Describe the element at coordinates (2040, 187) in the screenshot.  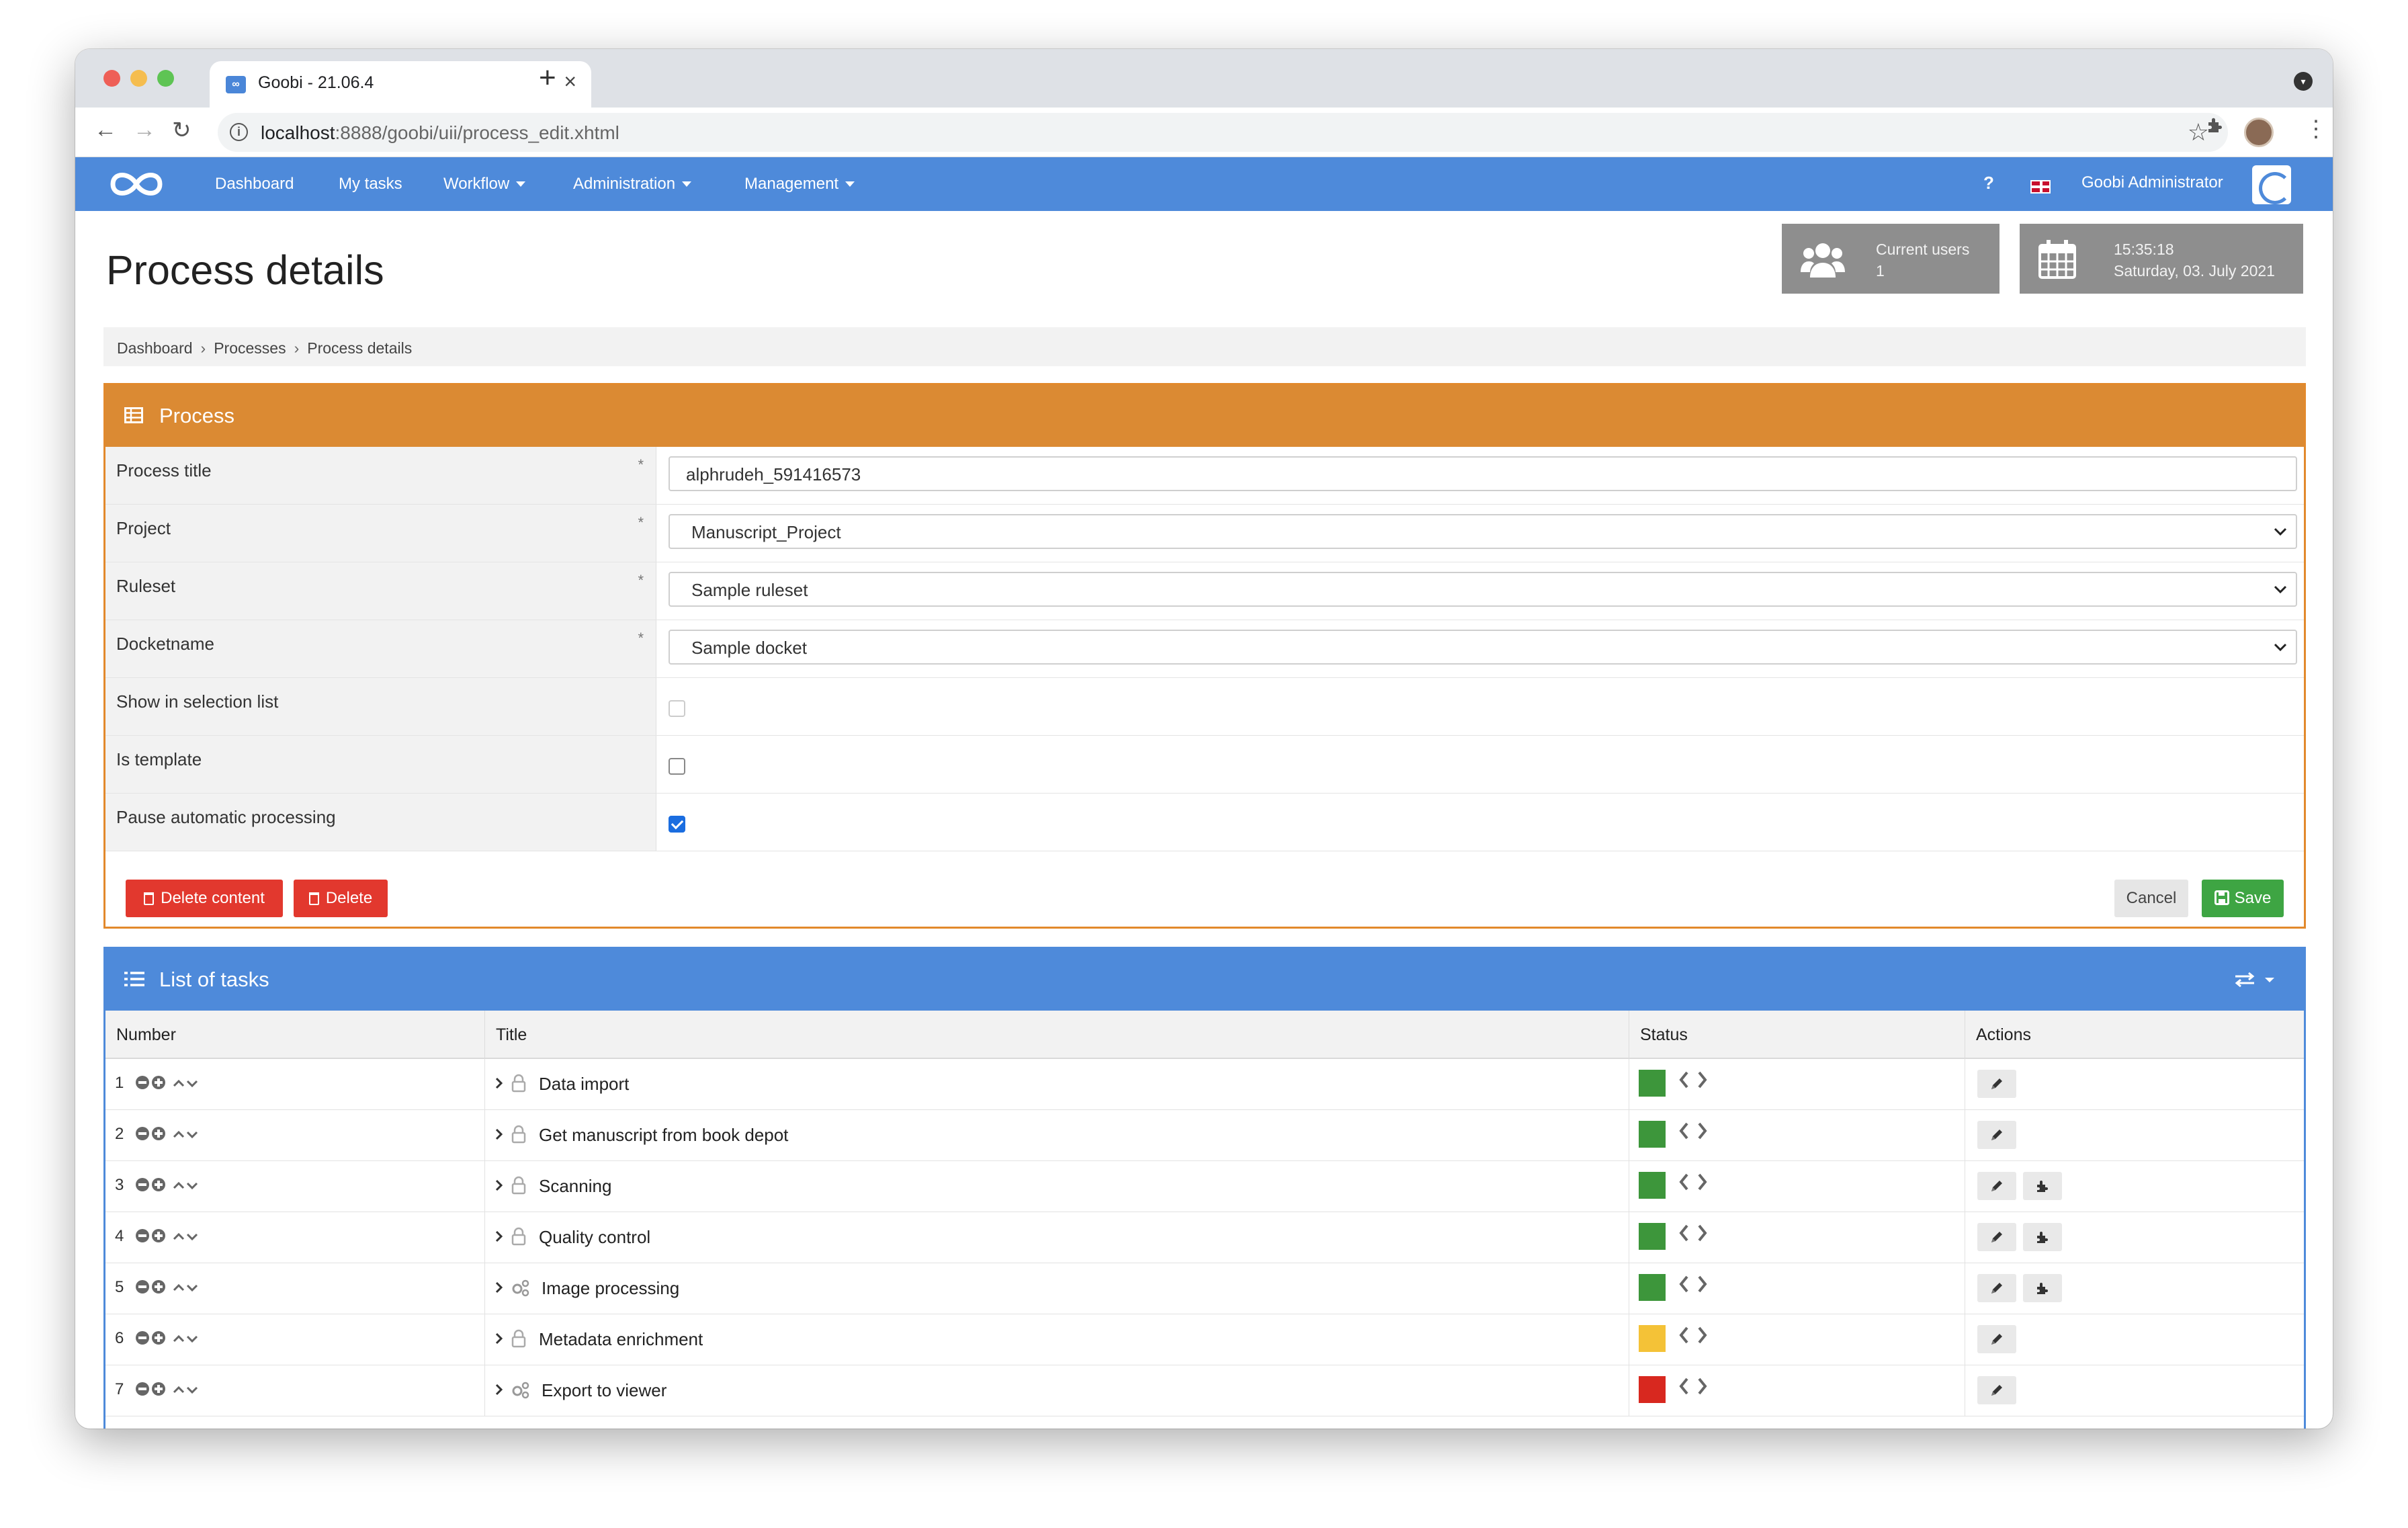
I see `uk-flag-icon` at that location.